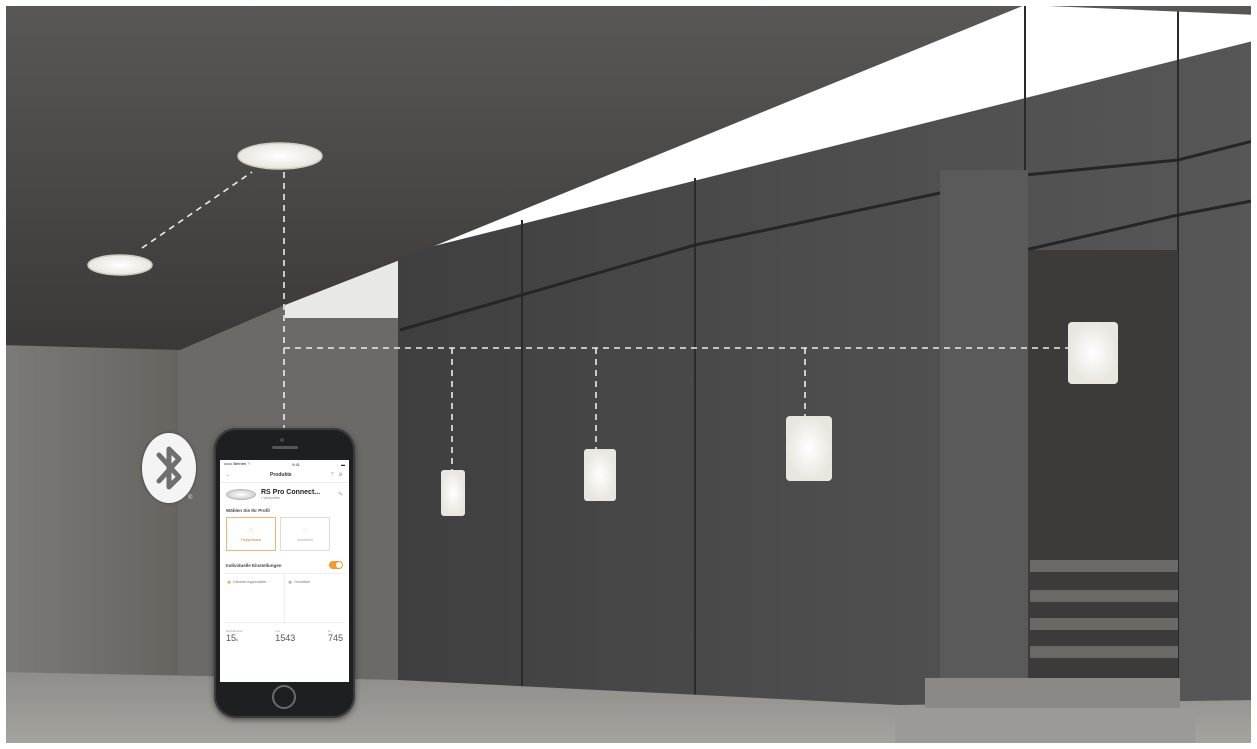  I want to click on app-header: ← Produkte ? ⚙, so click(284, 475).